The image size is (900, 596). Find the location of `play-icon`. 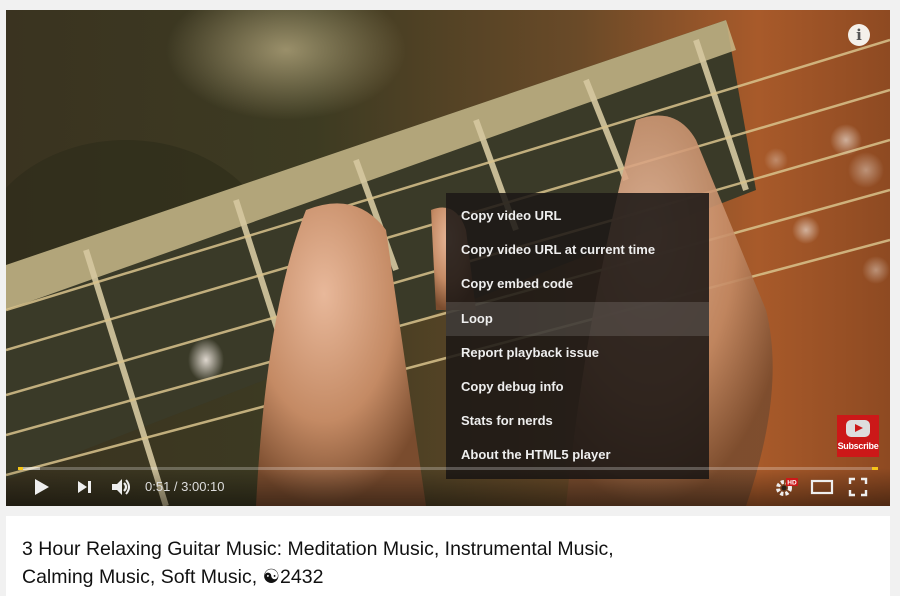

play-icon is located at coordinates (42, 487).